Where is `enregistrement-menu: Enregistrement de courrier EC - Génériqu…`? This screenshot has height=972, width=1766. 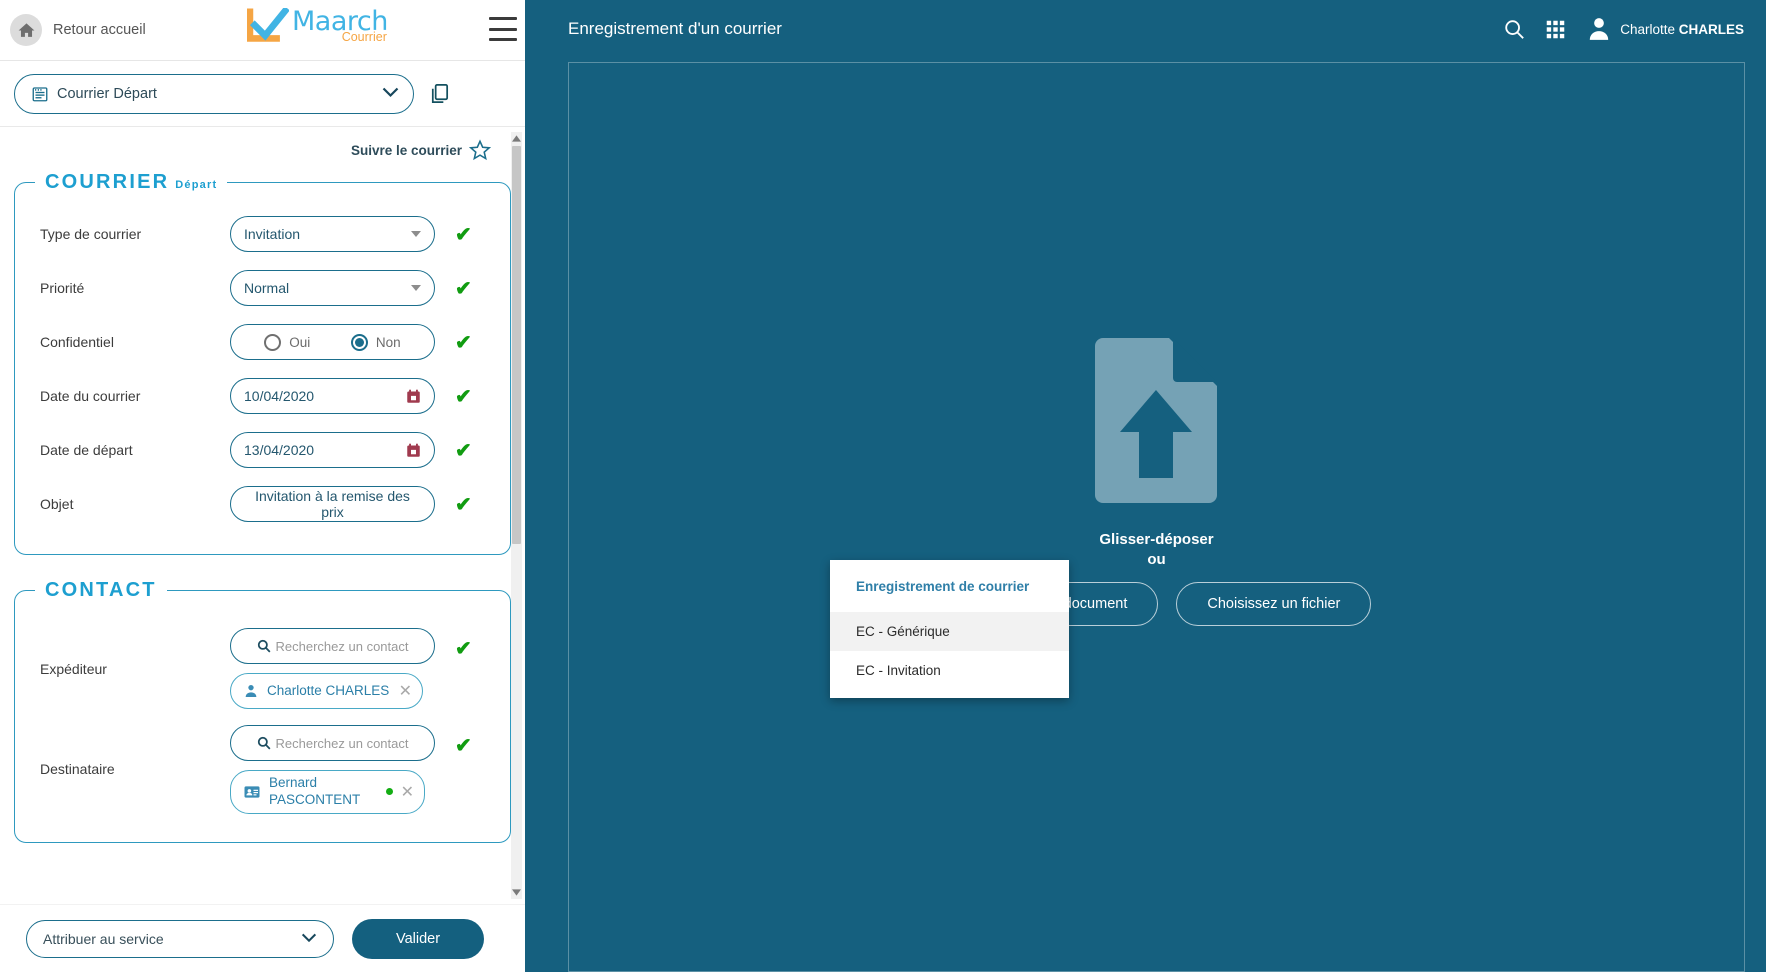
enregistrement-menu: Enregistrement de courrier EC - Génériqu… is located at coordinates (949, 629).